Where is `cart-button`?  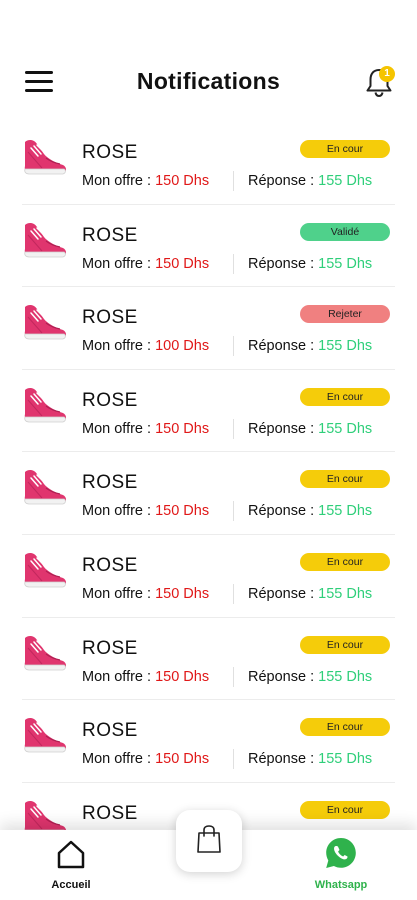
cart-button is located at coordinates (209, 841).